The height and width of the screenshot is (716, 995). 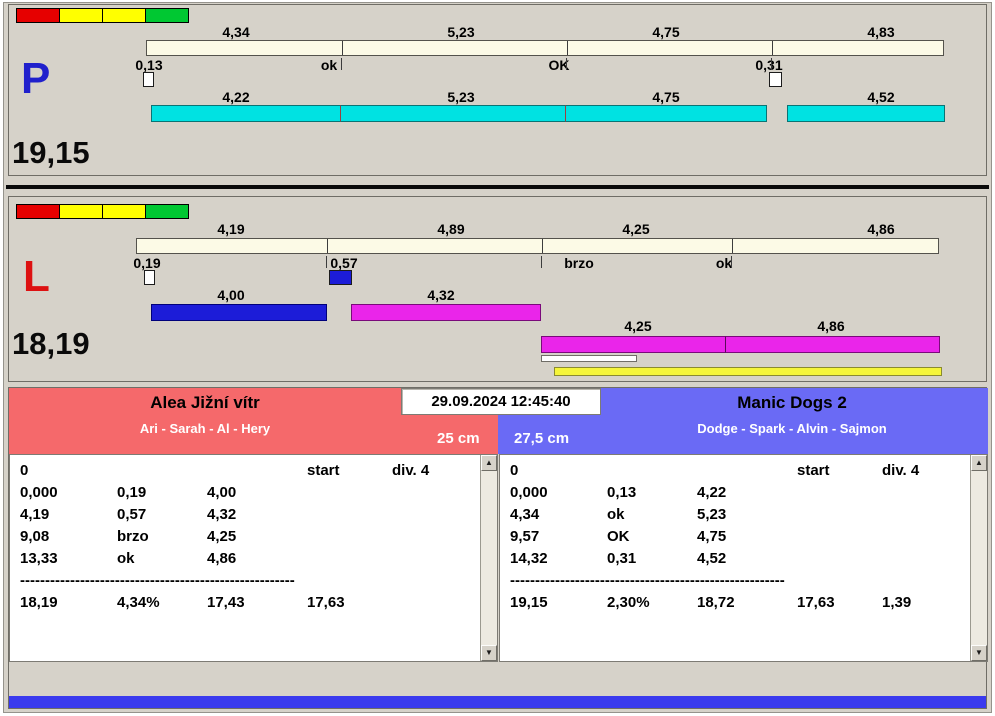 What do you see at coordinates (831, 326) in the screenshot?
I see `dog-time-value: 4,86` at bounding box center [831, 326].